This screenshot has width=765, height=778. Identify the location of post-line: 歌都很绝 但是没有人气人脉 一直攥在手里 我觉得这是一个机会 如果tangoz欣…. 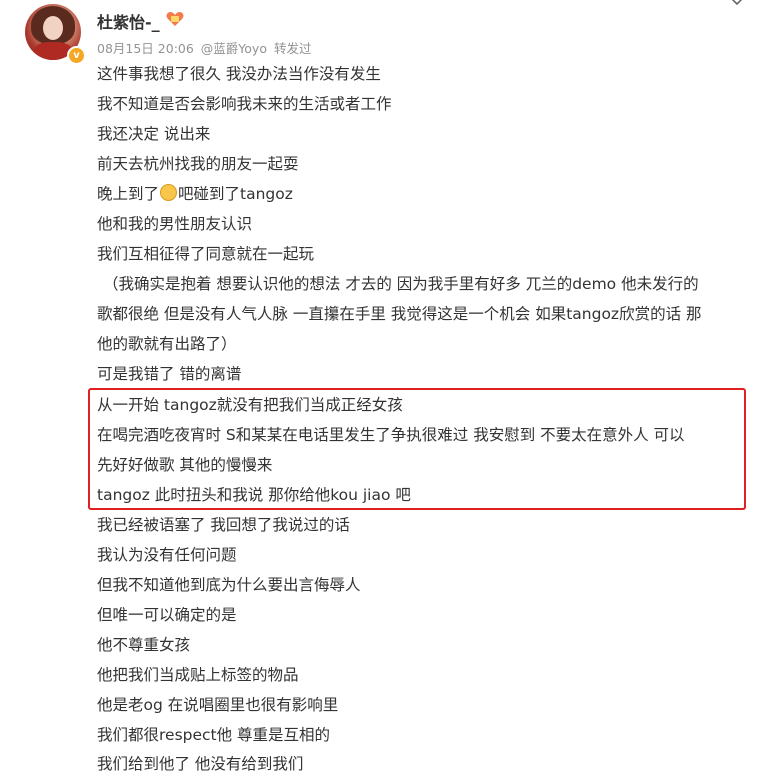
(399, 314).